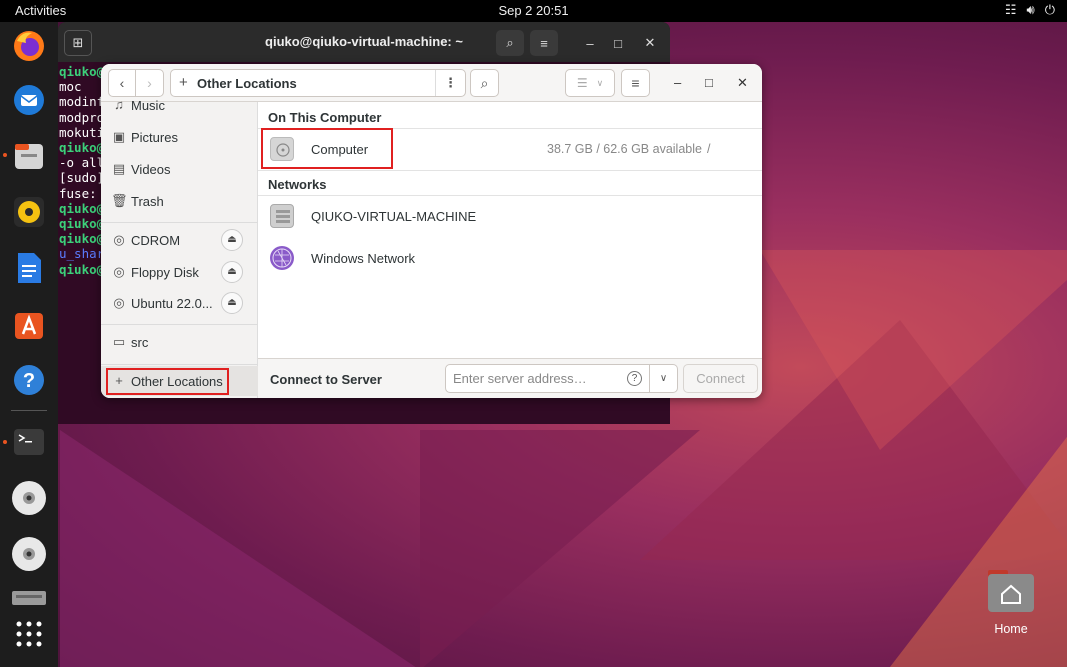 This screenshot has height=667, width=1067. What do you see at coordinates (167, 381) in the screenshot?
I see `highlight-box-other-locations` at bounding box center [167, 381].